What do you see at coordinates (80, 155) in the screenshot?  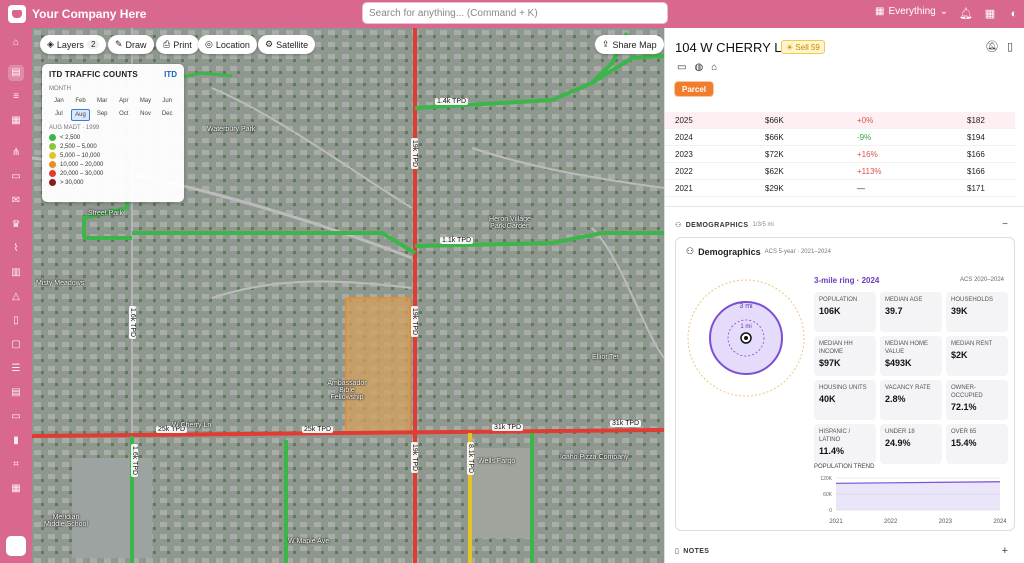 I see `legend-label: 5,000 – 10,000` at bounding box center [80, 155].